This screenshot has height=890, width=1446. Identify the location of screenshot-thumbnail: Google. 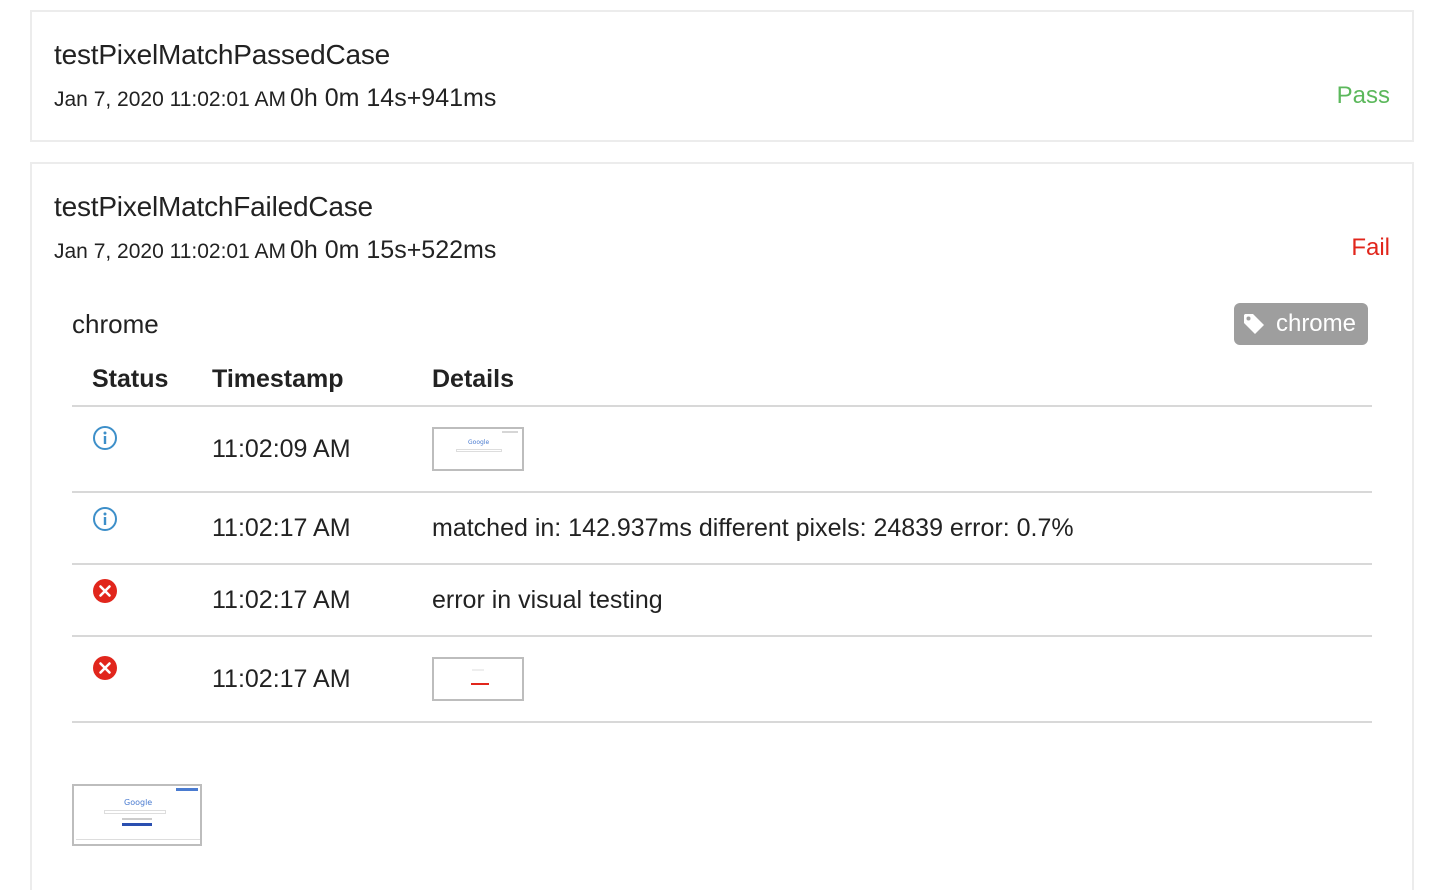
(478, 449).